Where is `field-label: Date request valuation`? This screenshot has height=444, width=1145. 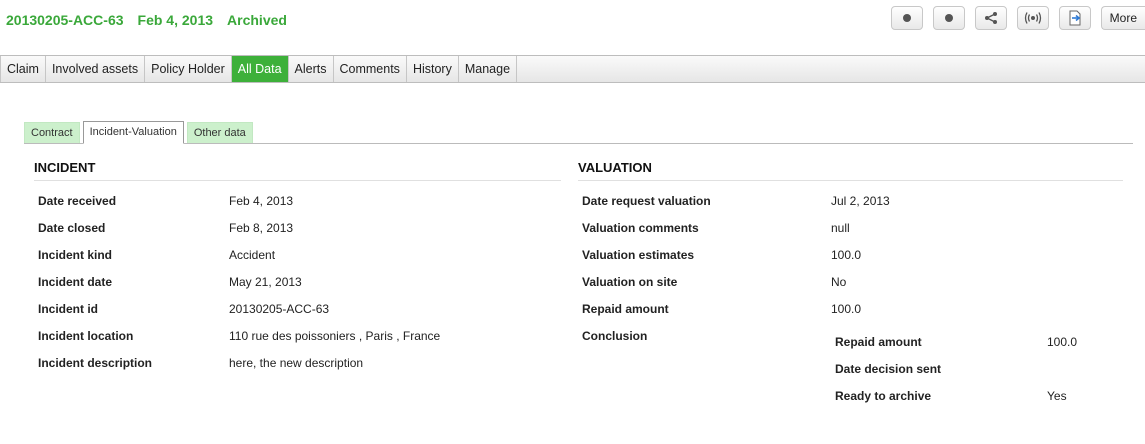 field-label: Date request valuation is located at coordinates (646, 201).